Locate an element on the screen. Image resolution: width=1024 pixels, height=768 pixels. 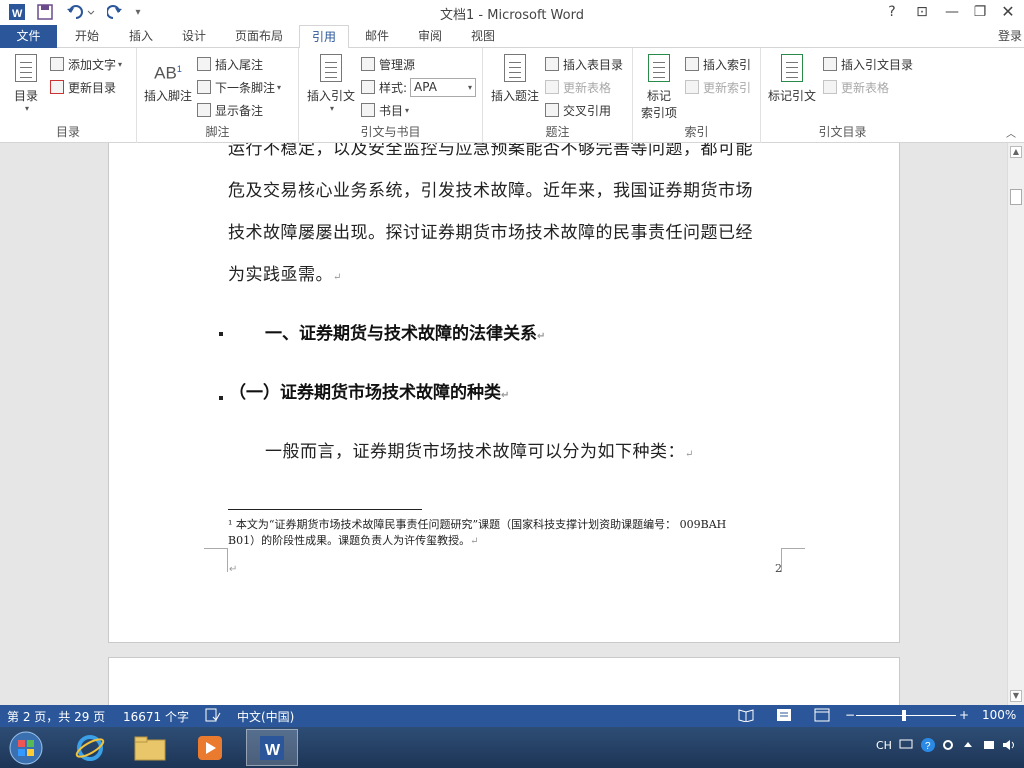
add-text-button: 添加文字 ▾ is located at coordinates (86, 64).